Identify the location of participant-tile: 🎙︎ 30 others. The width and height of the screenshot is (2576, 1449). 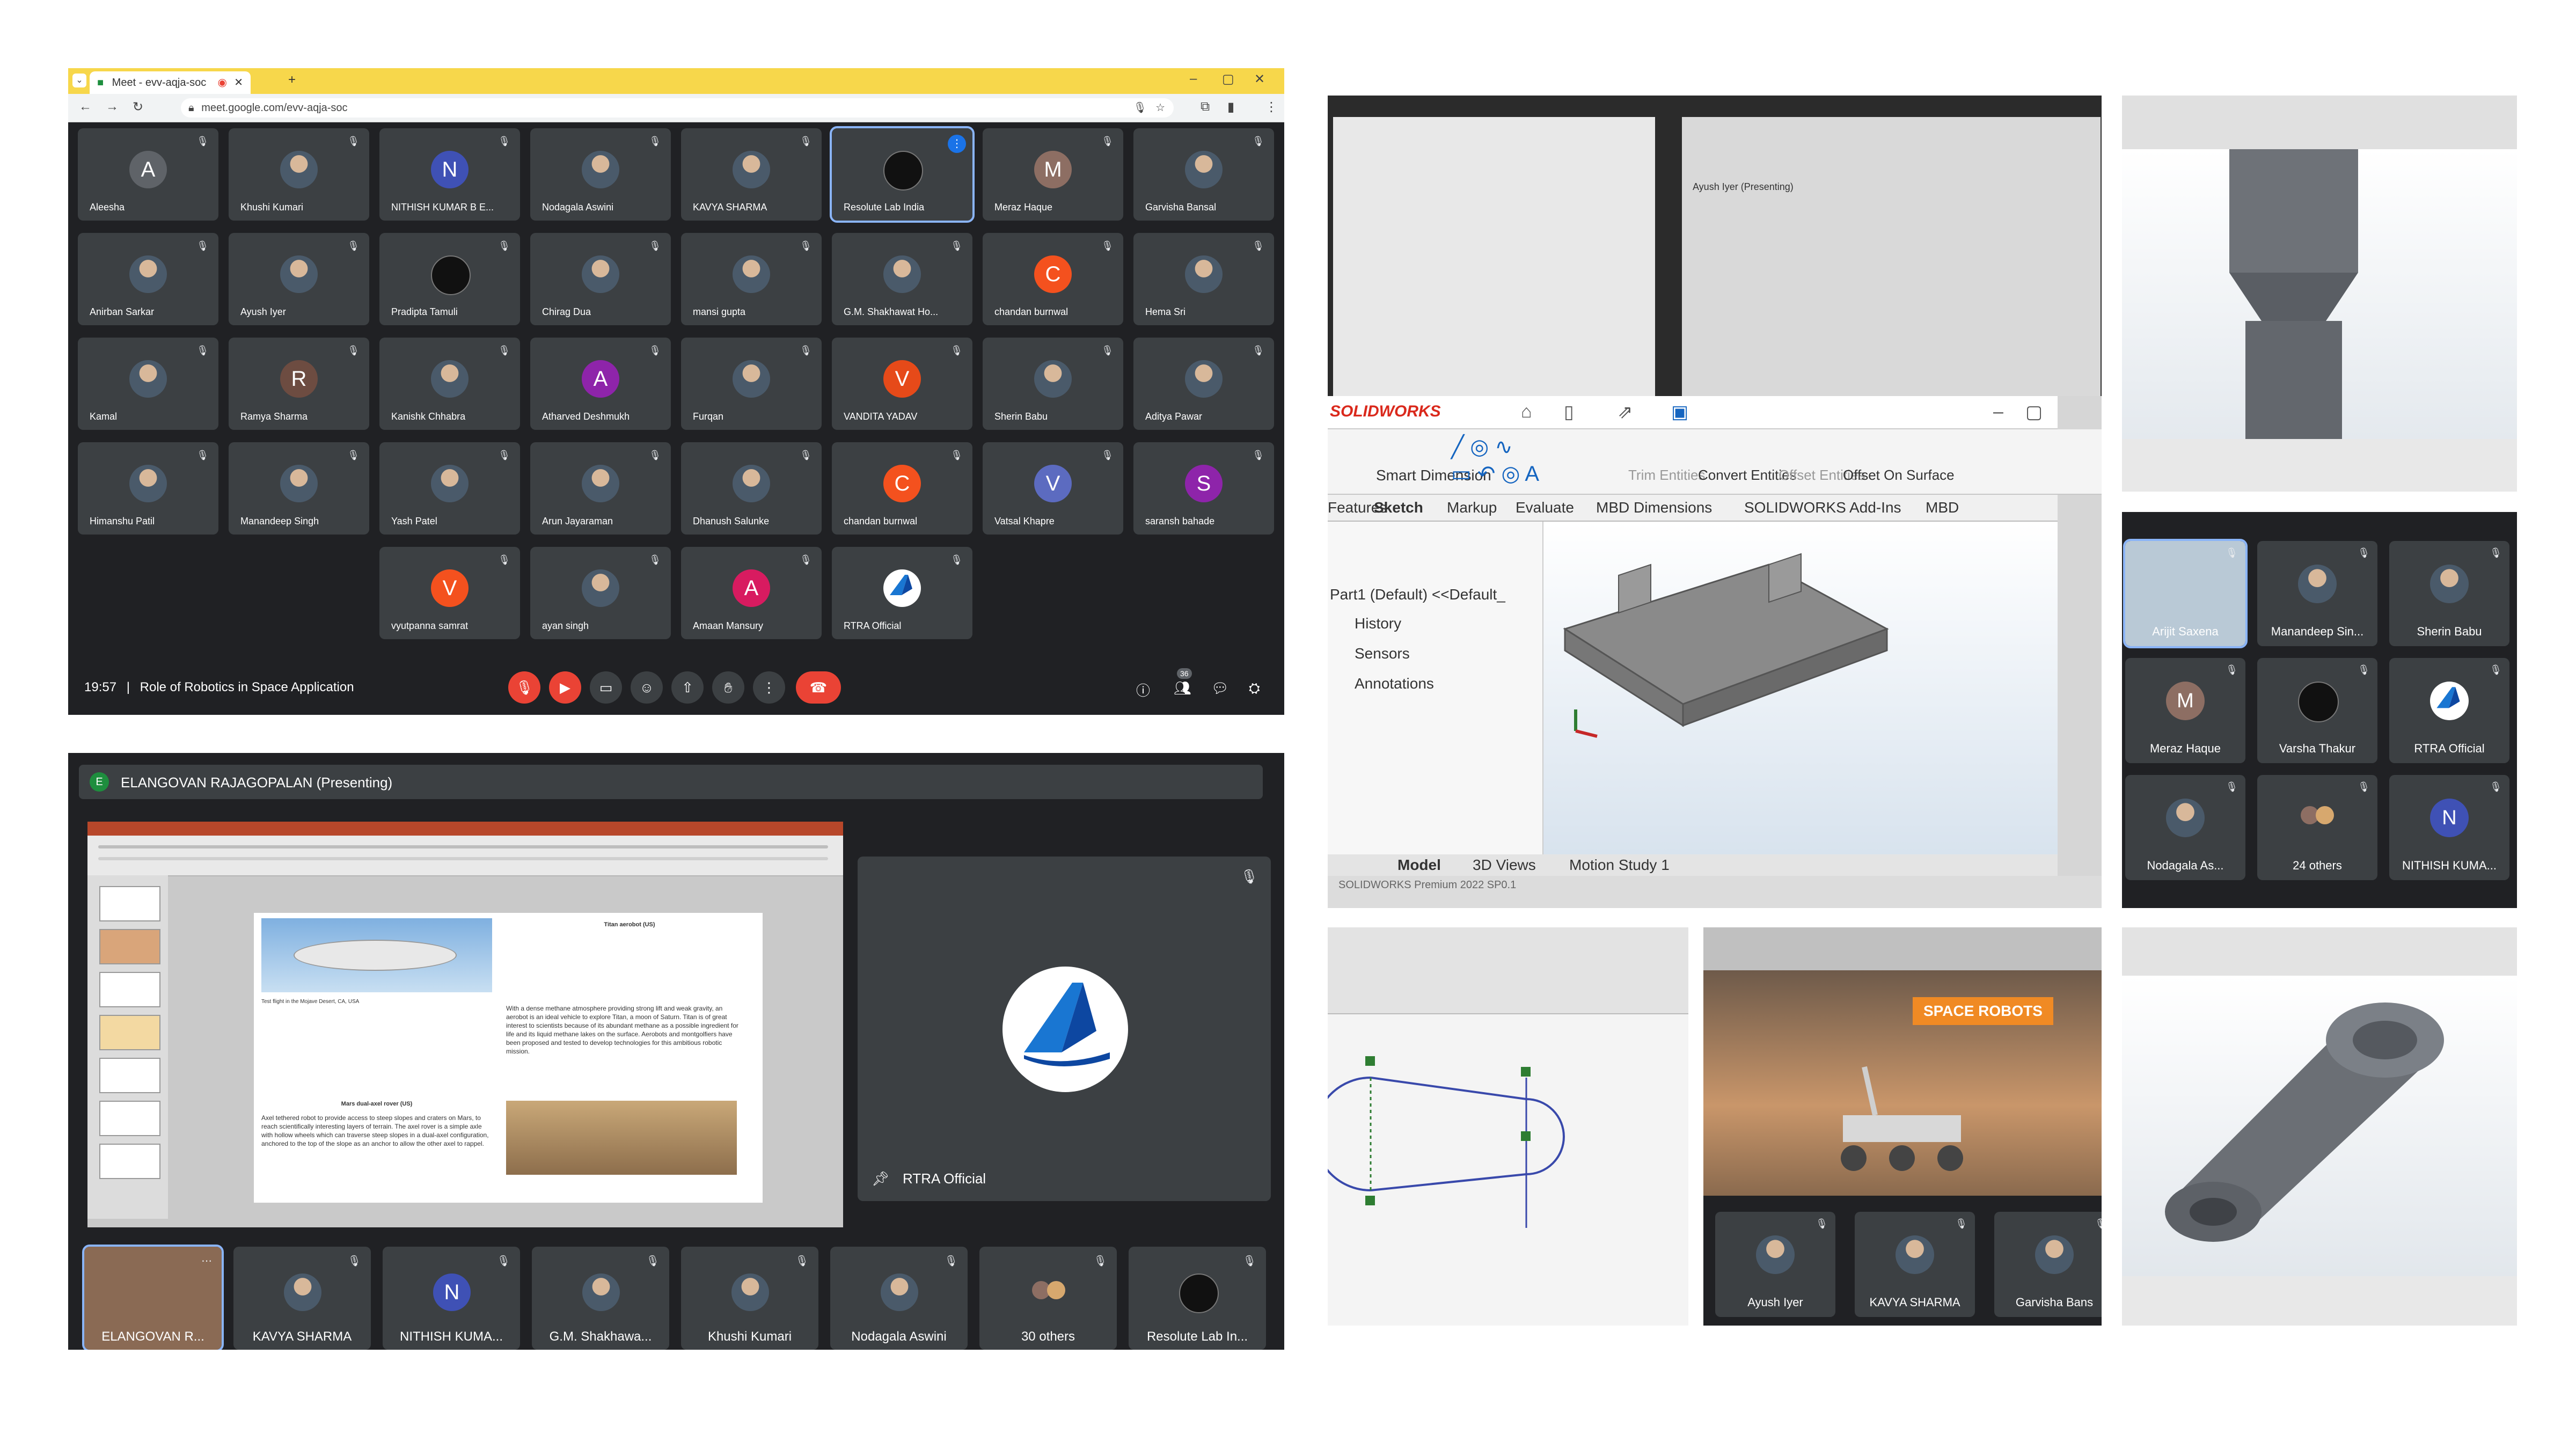
(1048, 1298).